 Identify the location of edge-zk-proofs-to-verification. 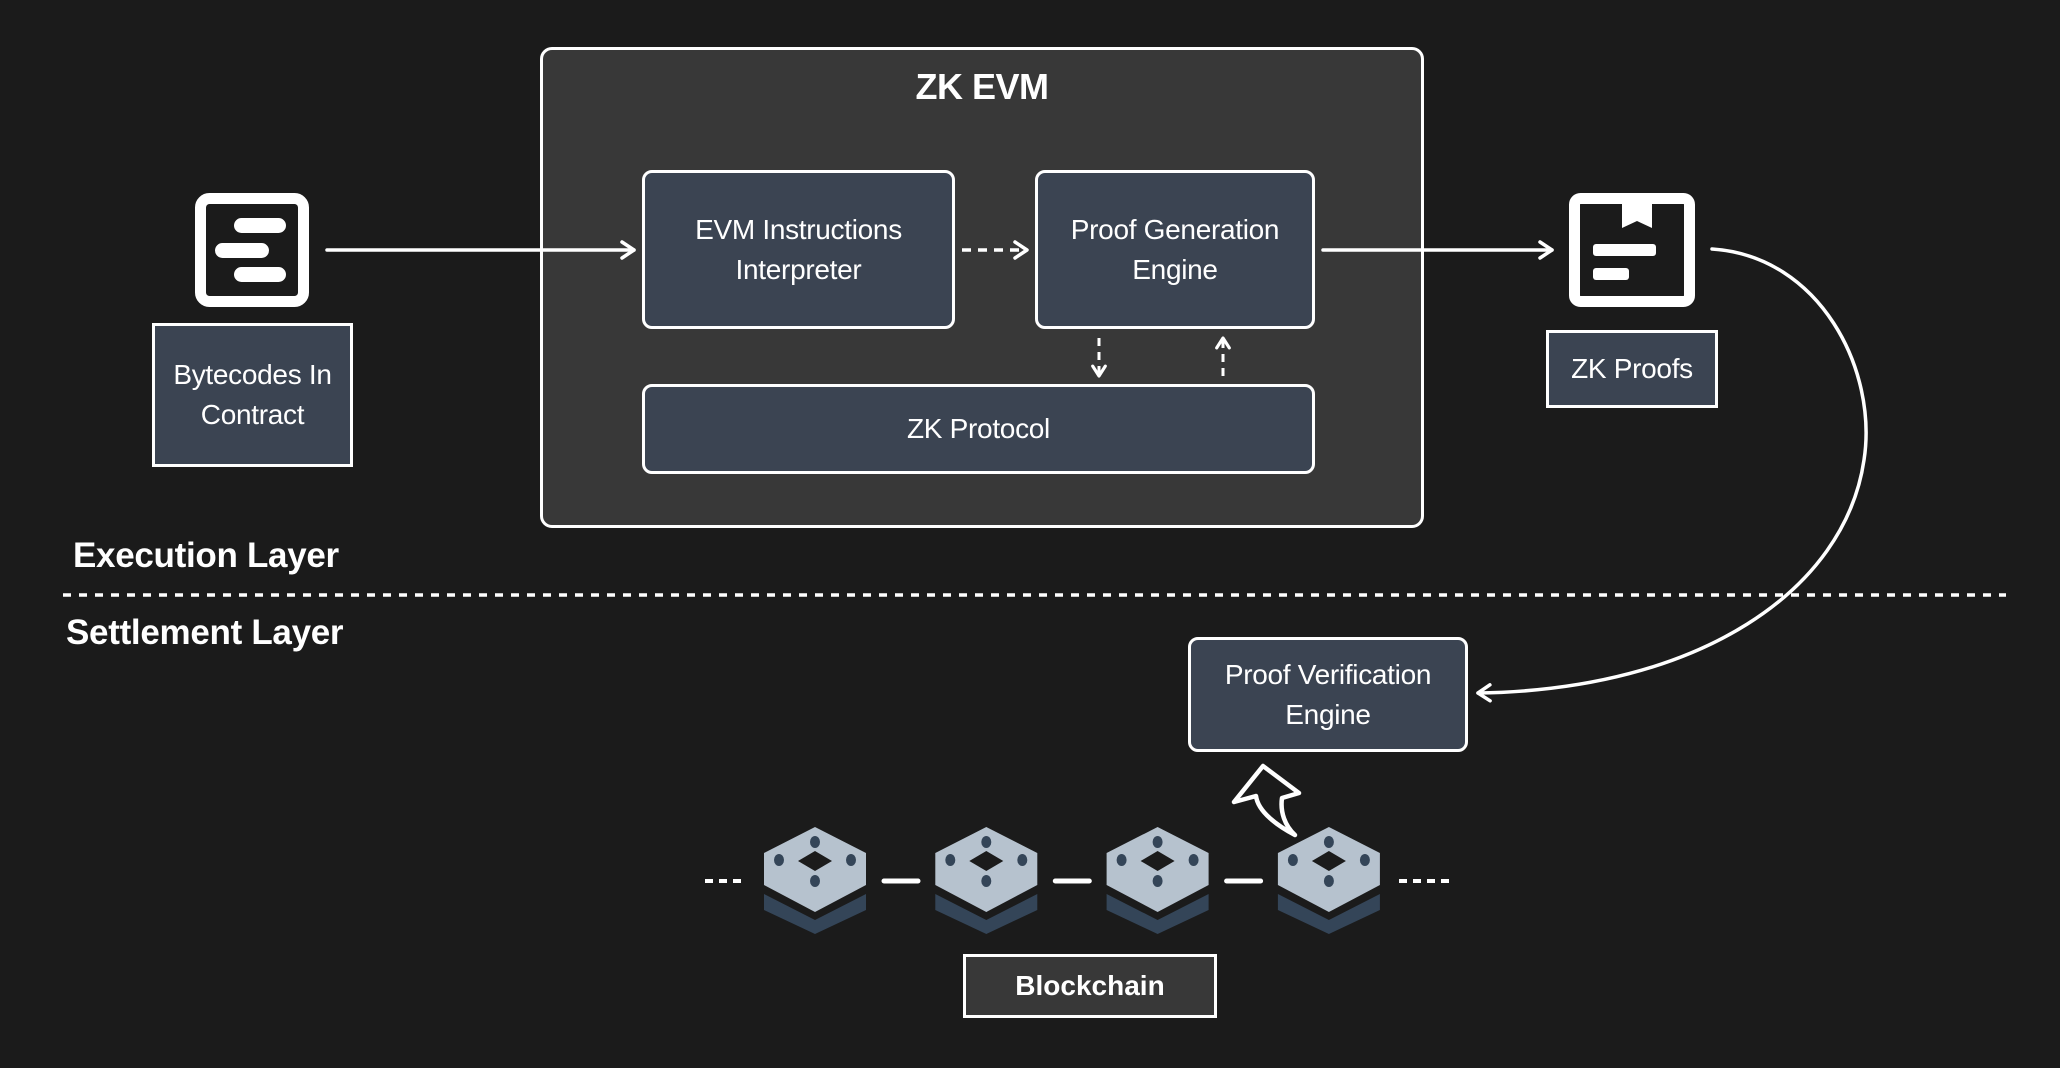
(1672, 475).